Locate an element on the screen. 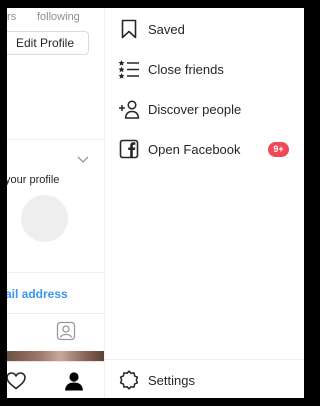  profile-tab-icon is located at coordinates (74, 383).